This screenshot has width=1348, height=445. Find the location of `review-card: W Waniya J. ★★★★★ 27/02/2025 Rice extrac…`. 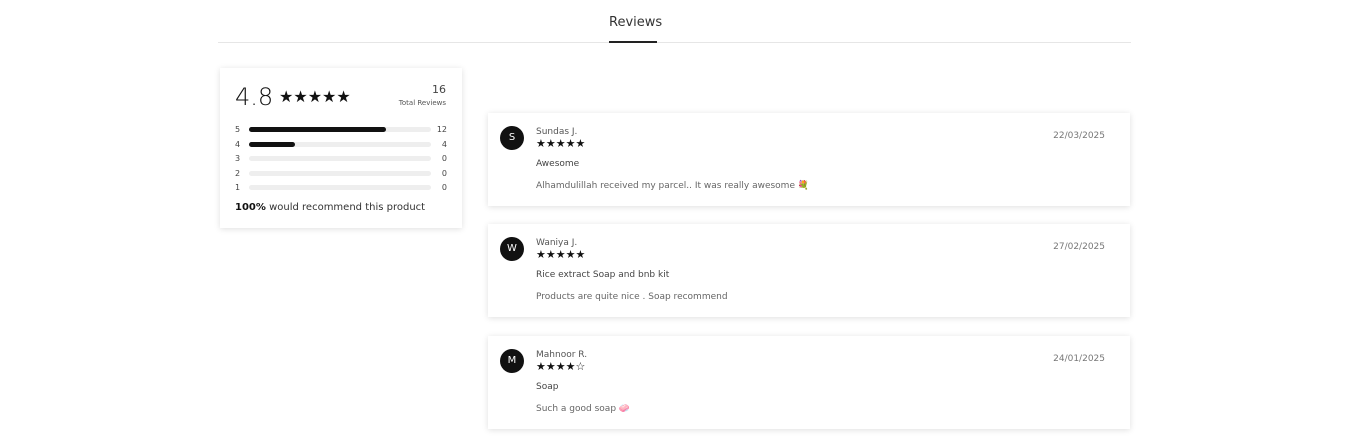

review-card: W Waniya J. ★★★★★ 27/02/2025 Rice extrac… is located at coordinates (809, 270).